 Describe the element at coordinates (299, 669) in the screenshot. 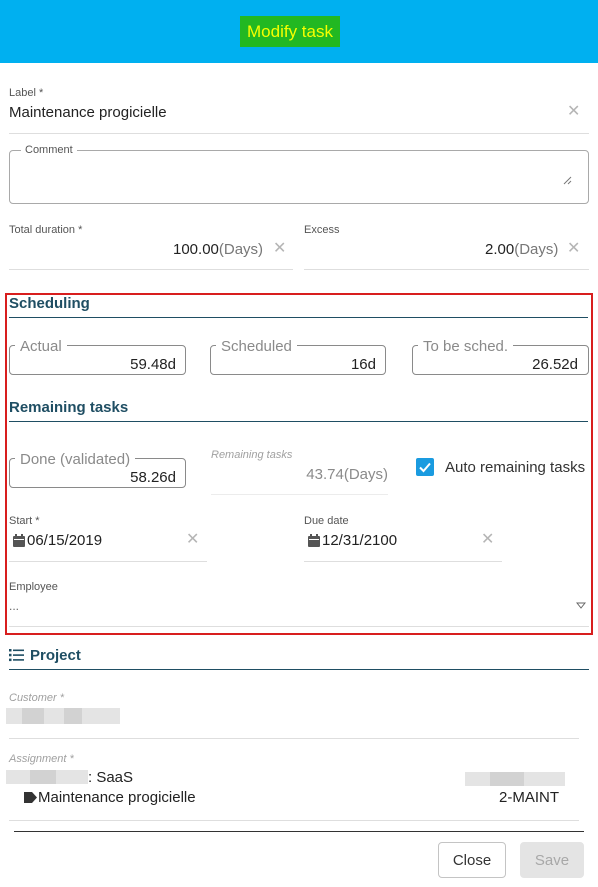

I see `project-rule` at that location.